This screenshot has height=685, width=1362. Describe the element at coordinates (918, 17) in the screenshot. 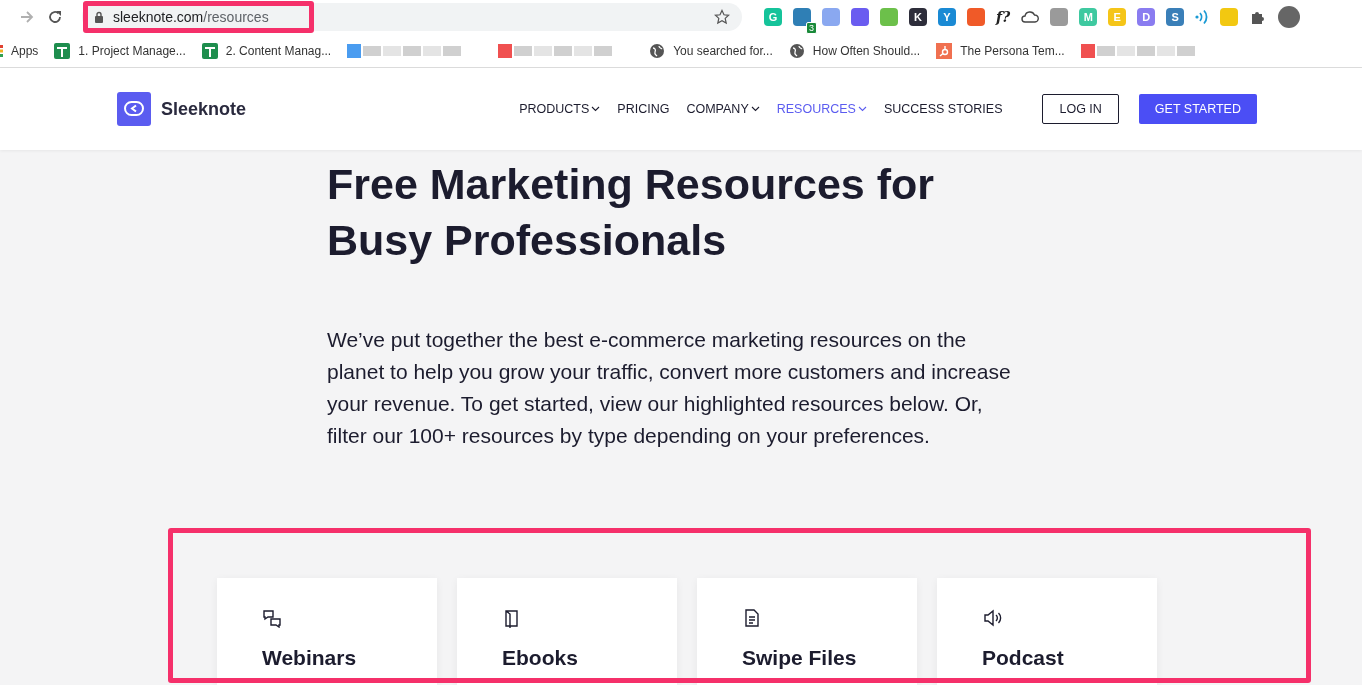

I see `extension-icon: K` at that location.